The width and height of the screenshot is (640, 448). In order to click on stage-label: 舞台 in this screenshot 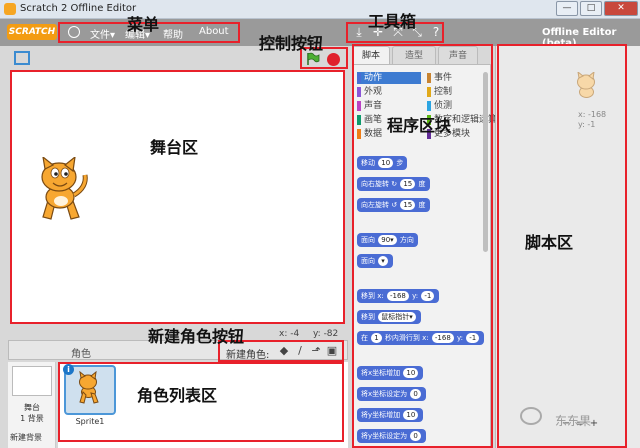, I will do `click(32, 407)`.